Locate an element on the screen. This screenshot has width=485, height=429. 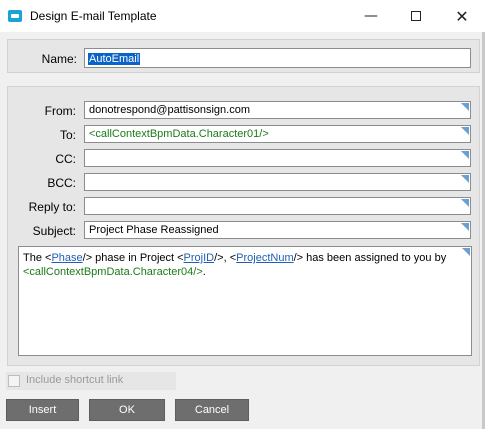
name-label: Name: is located at coordinates (59, 59).